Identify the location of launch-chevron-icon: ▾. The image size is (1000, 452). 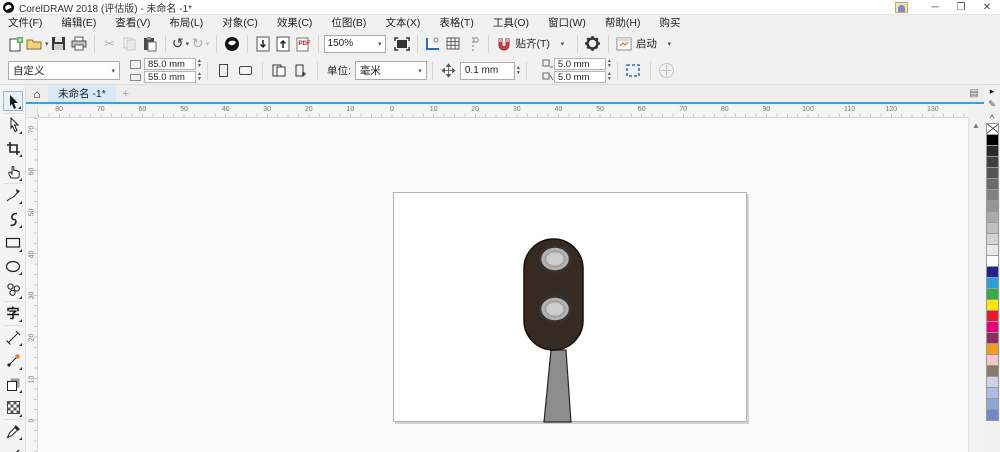
(669, 44).